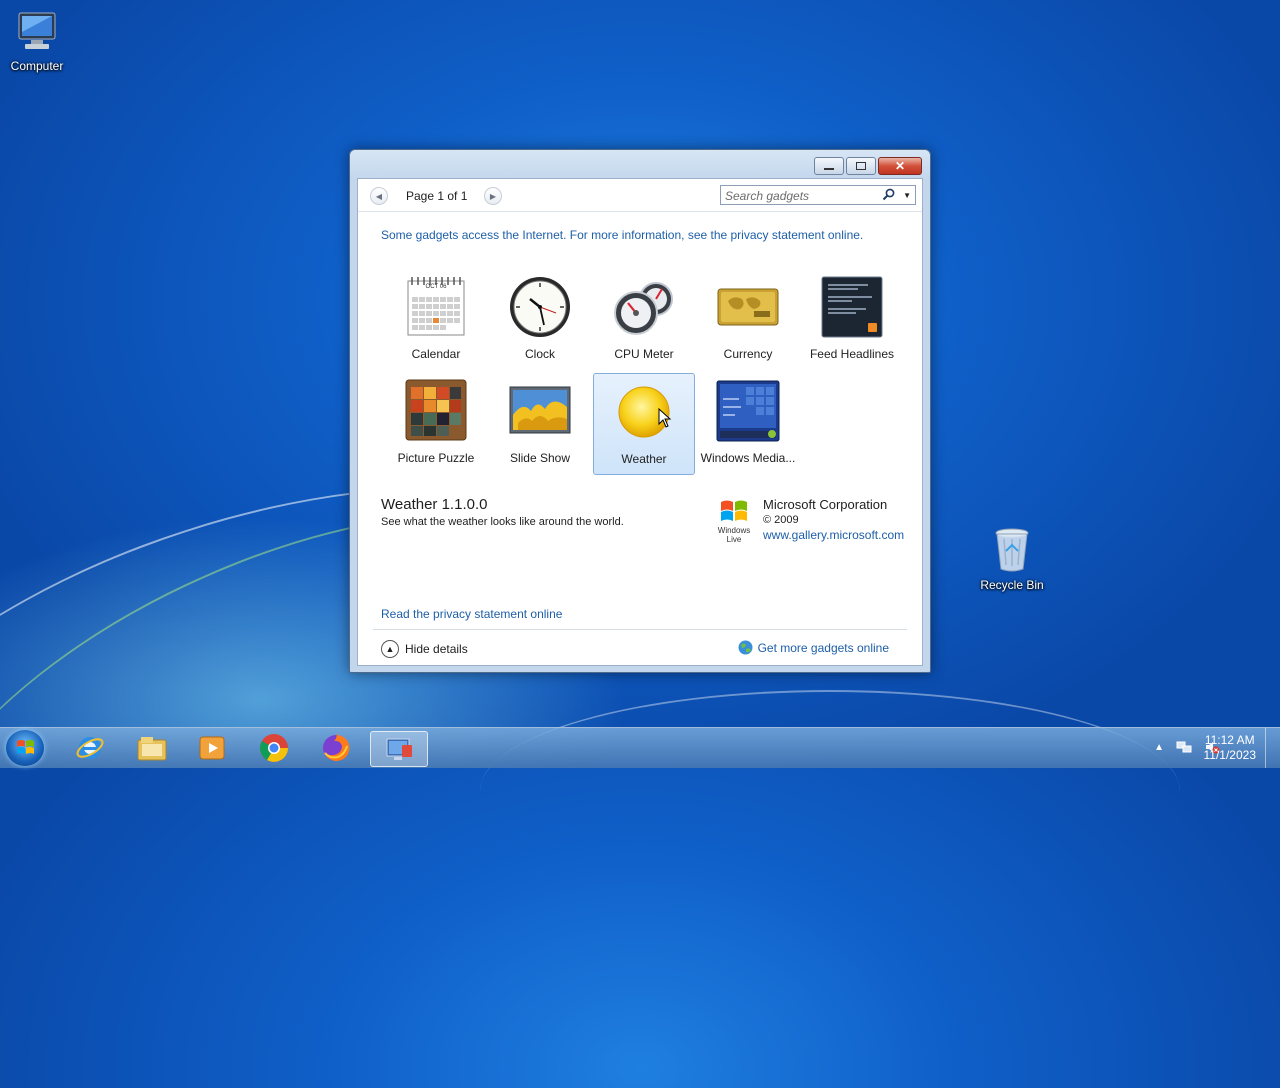 This screenshot has height=1088, width=1280. I want to click on windows-logo-icon, so click(25, 747).